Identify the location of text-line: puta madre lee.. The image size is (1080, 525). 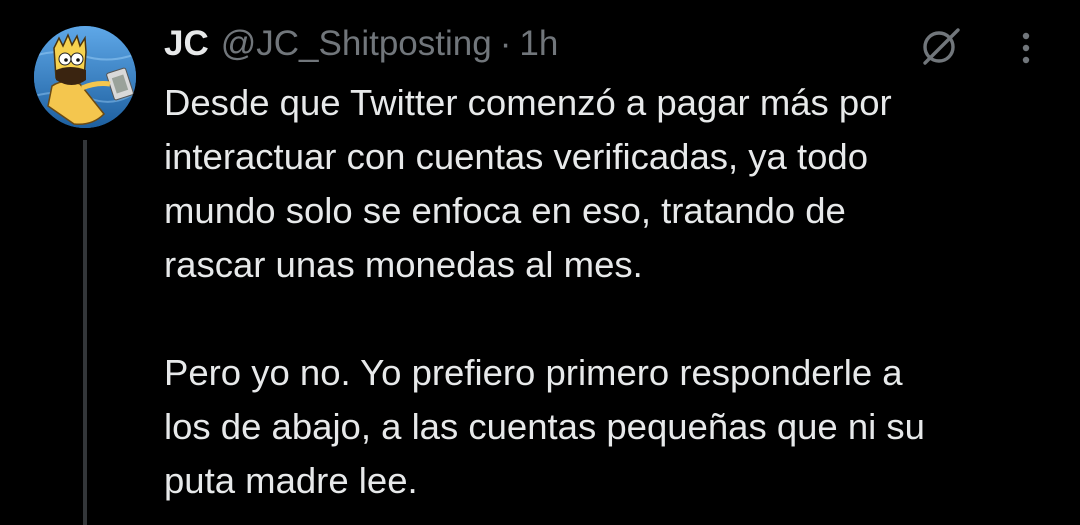
(291, 480).